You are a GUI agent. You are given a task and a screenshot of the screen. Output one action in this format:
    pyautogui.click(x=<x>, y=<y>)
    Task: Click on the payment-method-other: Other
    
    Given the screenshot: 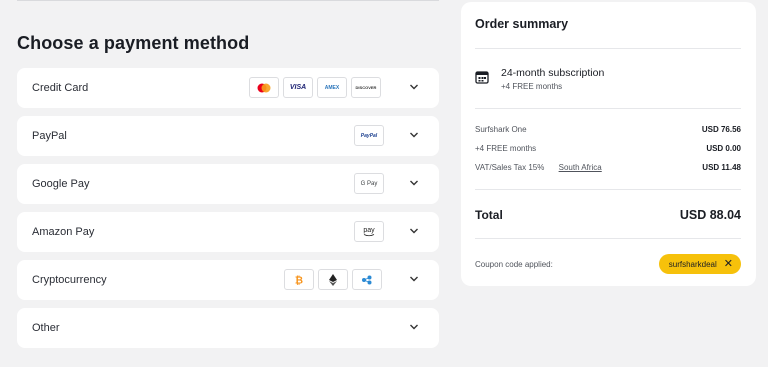 What is the action you would take?
    pyautogui.click(x=228, y=328)
    